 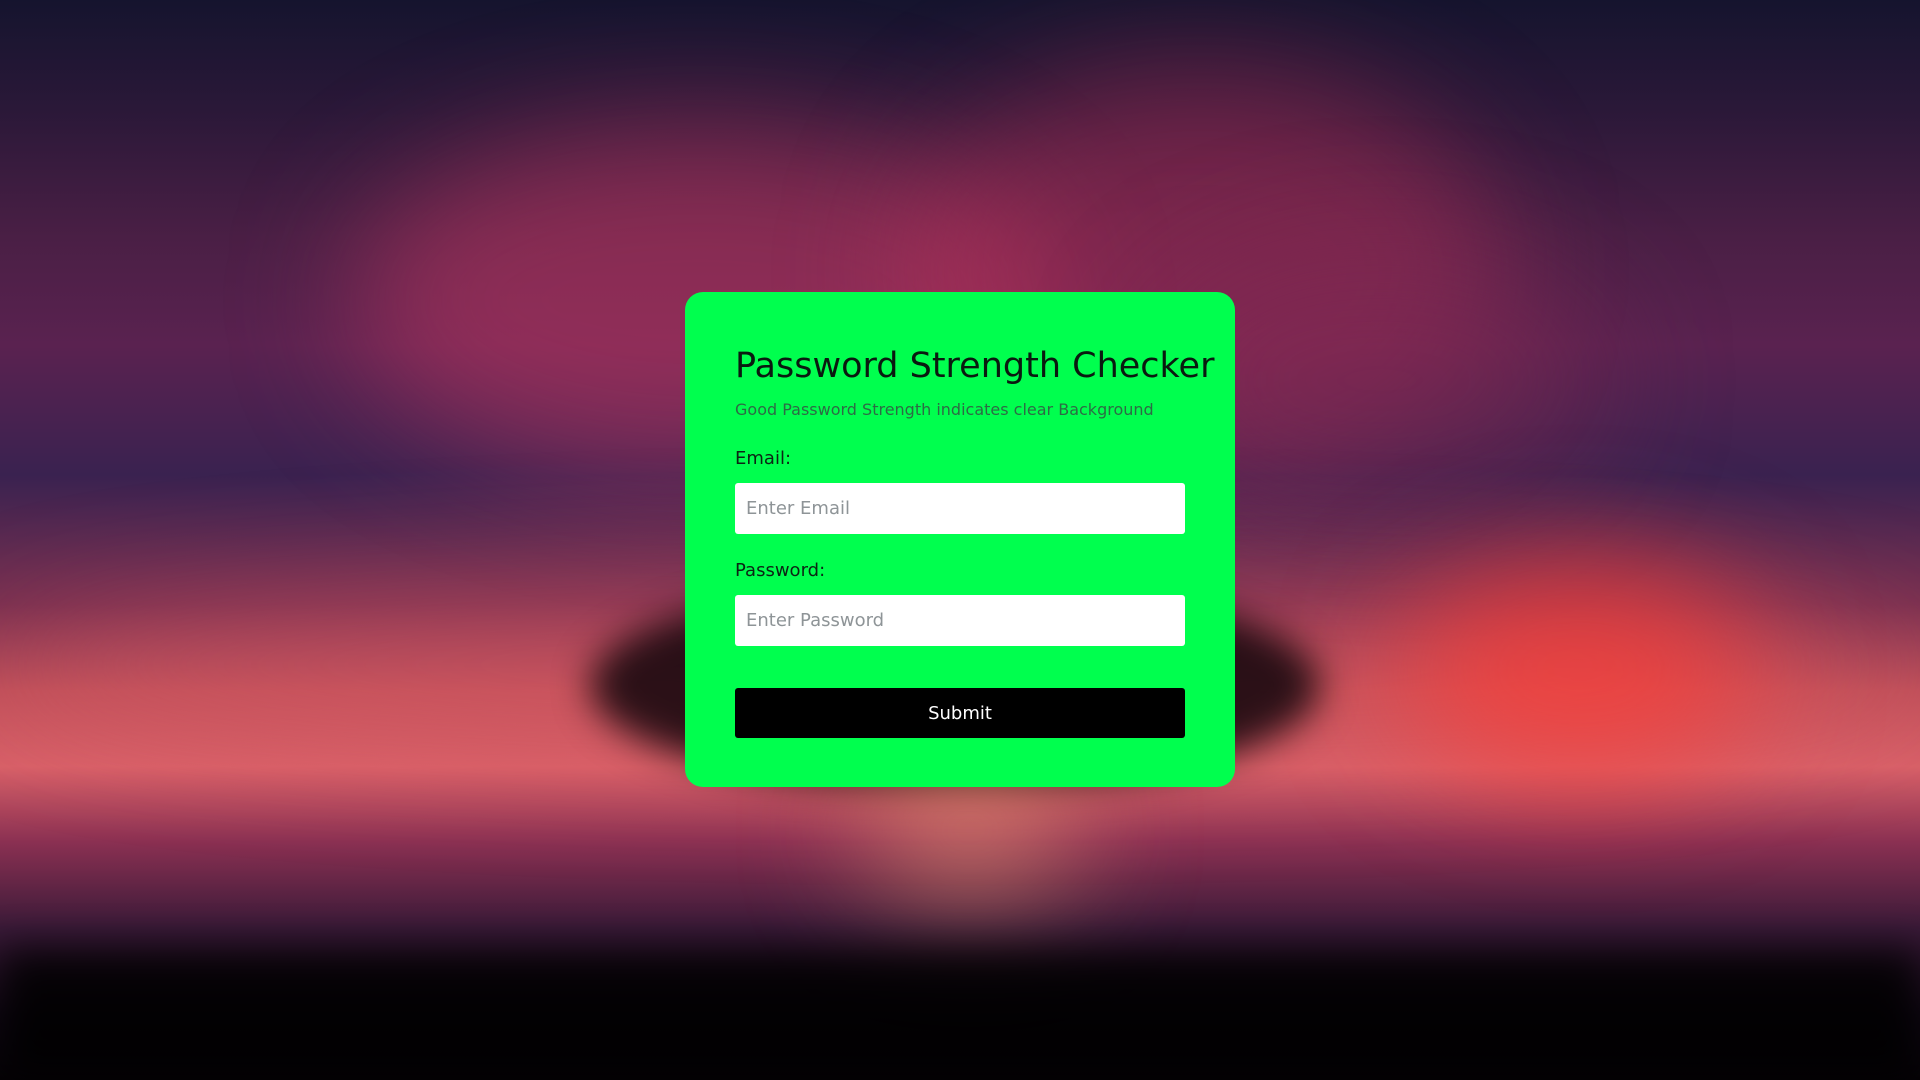 I want to click on email-label: Email:, so click(x=763, y=458).